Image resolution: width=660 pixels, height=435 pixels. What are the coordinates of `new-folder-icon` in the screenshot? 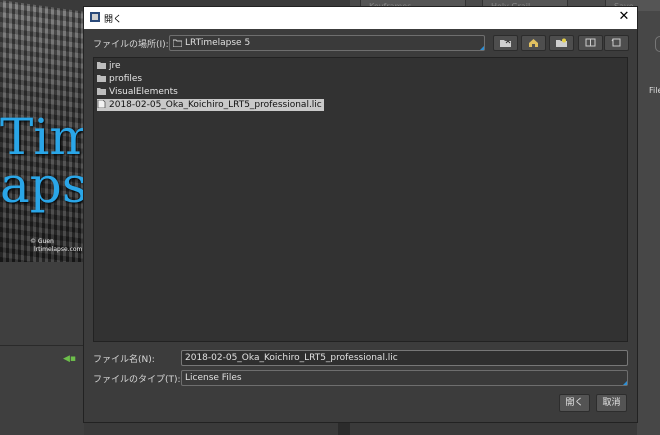 It's located at (561, 42).